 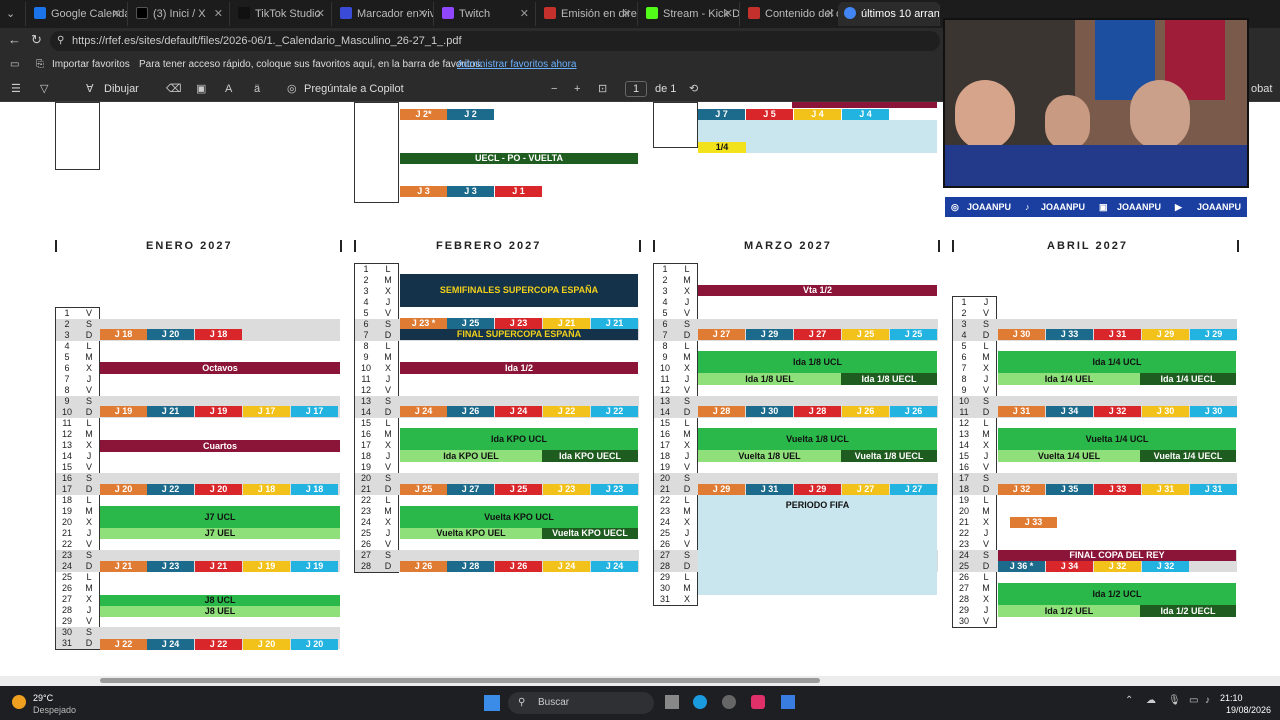 I want to click on edge-icon, so click(x=700, y=702).